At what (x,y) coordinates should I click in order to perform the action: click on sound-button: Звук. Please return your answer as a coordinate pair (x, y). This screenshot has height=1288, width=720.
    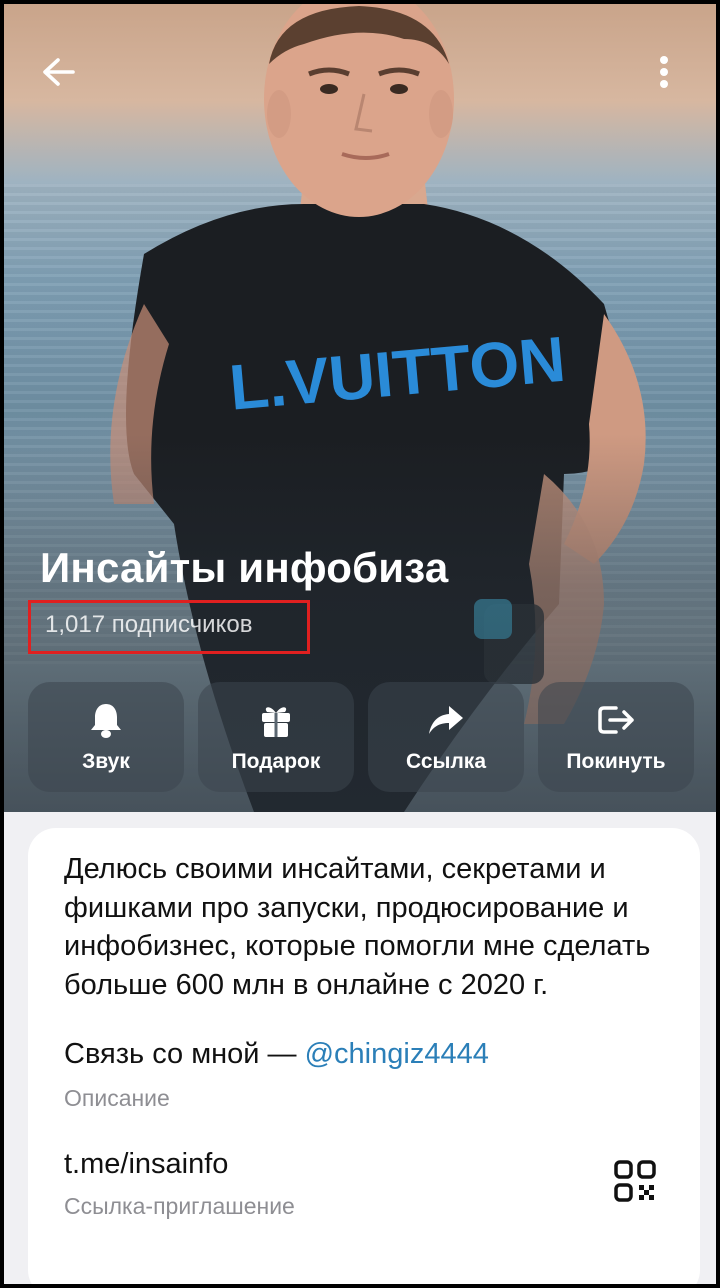
    Looking at the image, I should click on (106, 737).